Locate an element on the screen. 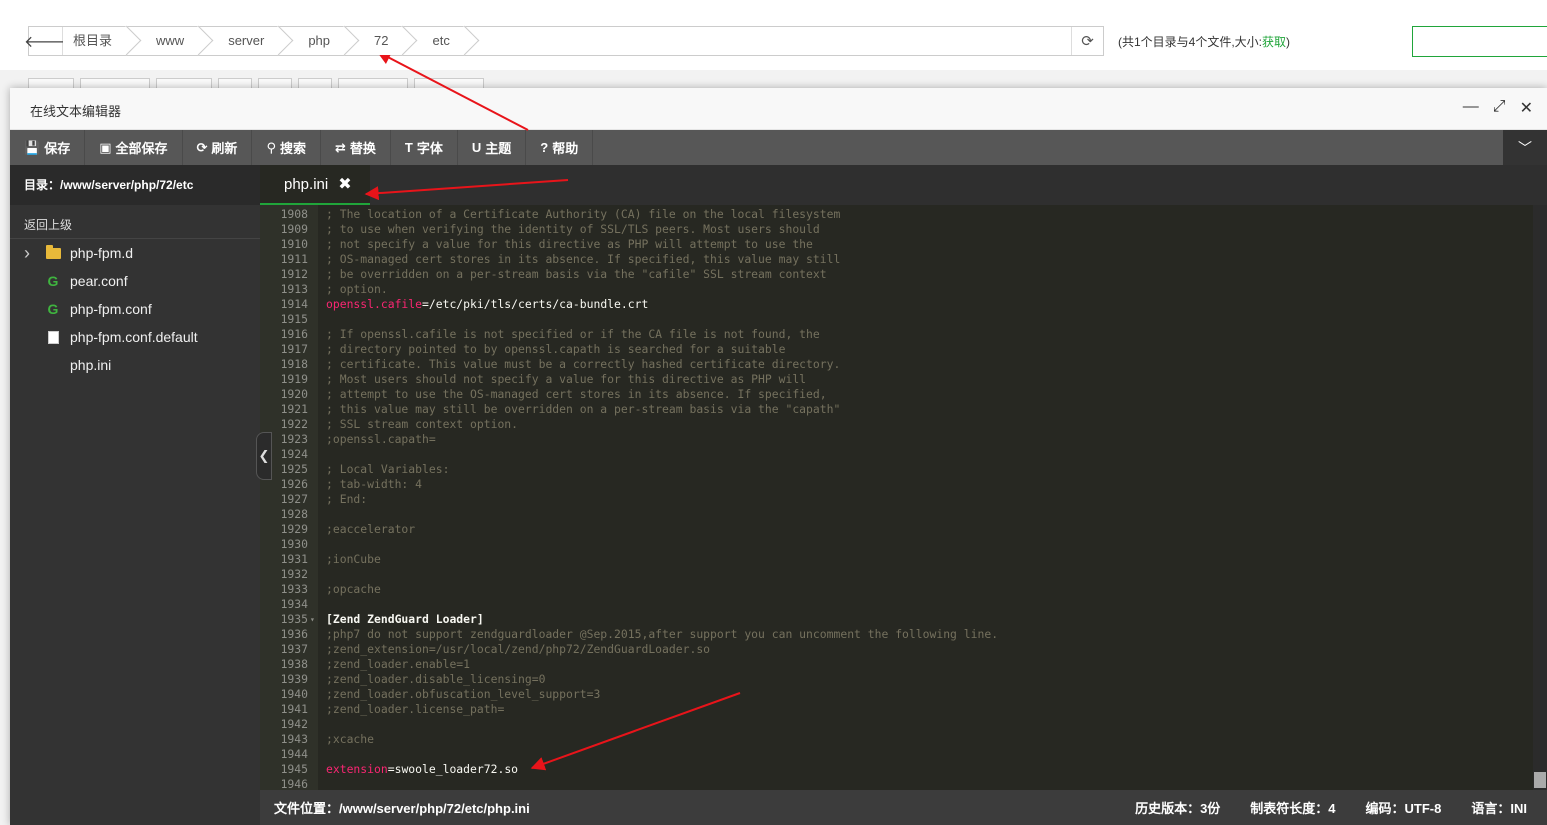 The width and height of the screenshot is (1547, 825). code-line: 1941 ;zend_loader.license_path= is located at coordinates (629, 709).